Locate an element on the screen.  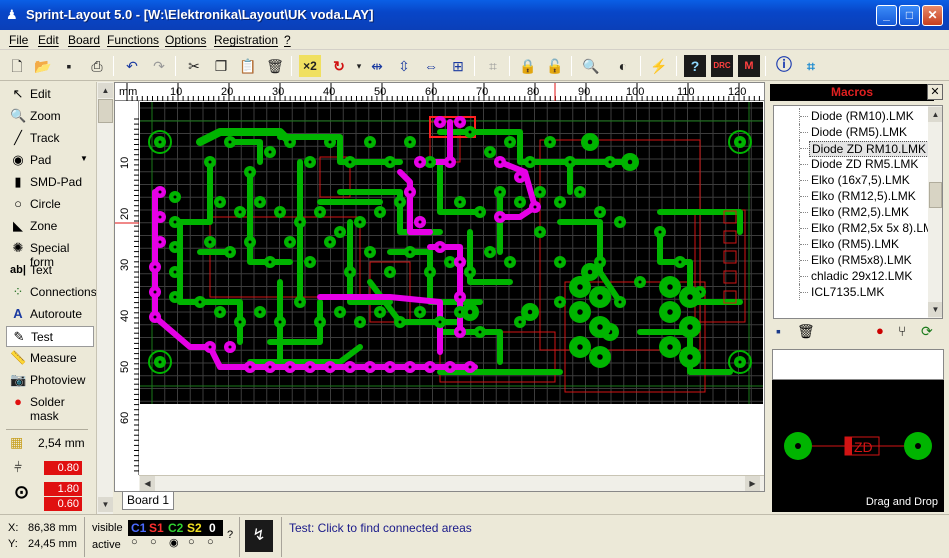
rotate-icon: ↻ is located at coordinates (339, 66).